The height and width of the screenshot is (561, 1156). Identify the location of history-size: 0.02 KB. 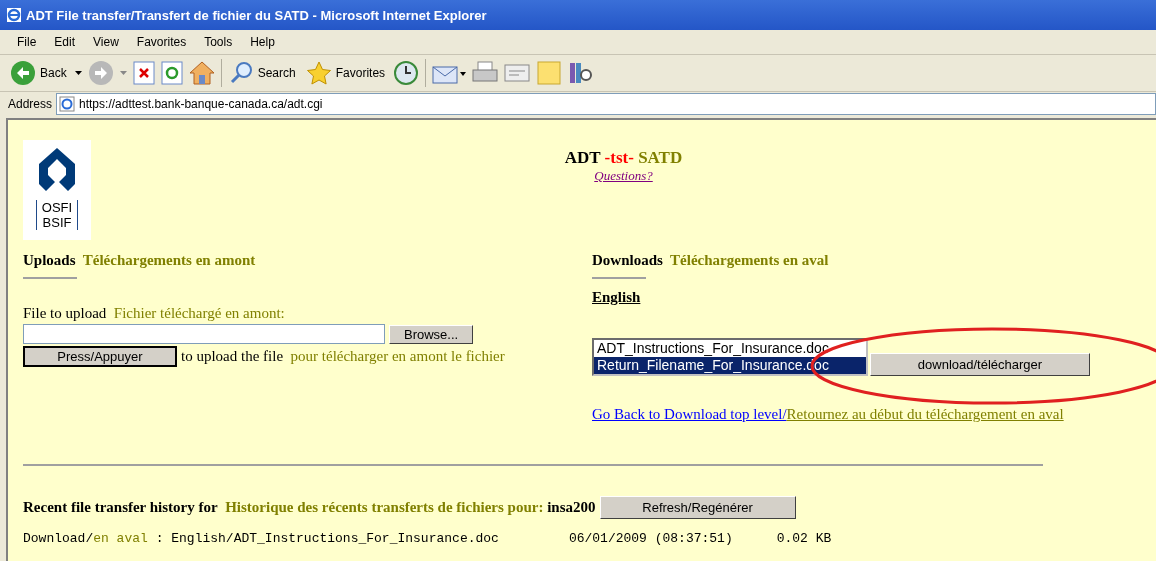
(804, 538).